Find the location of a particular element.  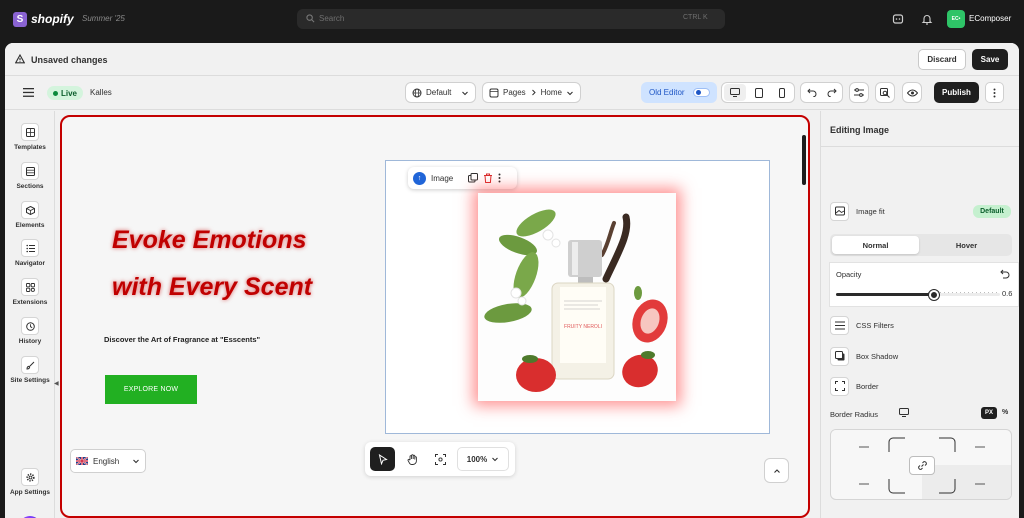

app-avatar: EC• is located at coordinates (956, 19).